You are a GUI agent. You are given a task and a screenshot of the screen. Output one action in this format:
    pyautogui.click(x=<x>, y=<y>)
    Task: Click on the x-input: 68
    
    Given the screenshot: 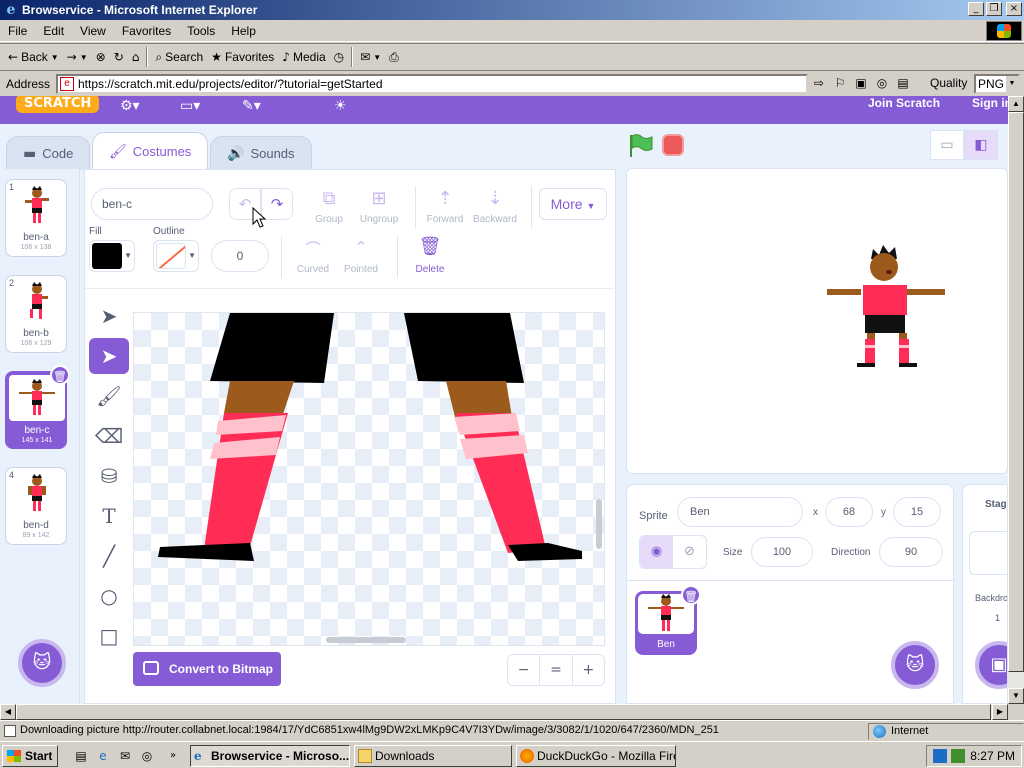 What is the action you would take?
    pyautogui.click(x=849, y=512)
    